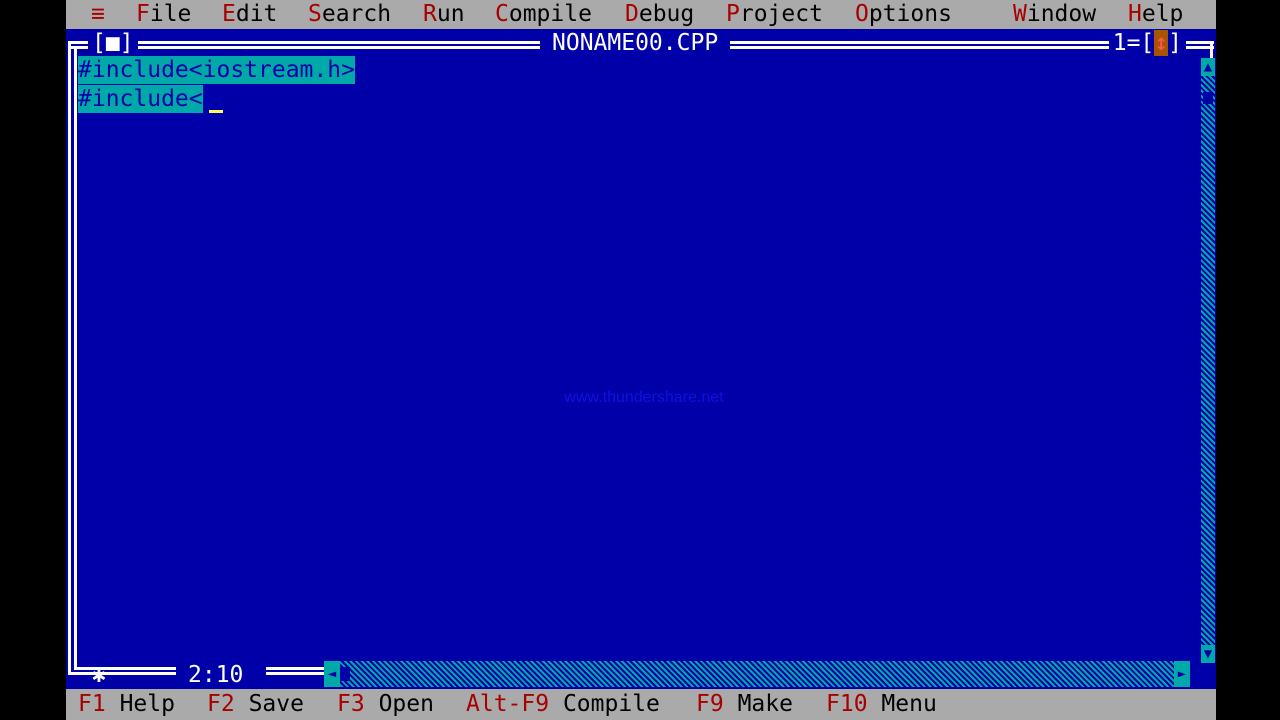 The image size is (1280, 720). I want to click on menu-compile-hotkey: C, so click(502, 14).